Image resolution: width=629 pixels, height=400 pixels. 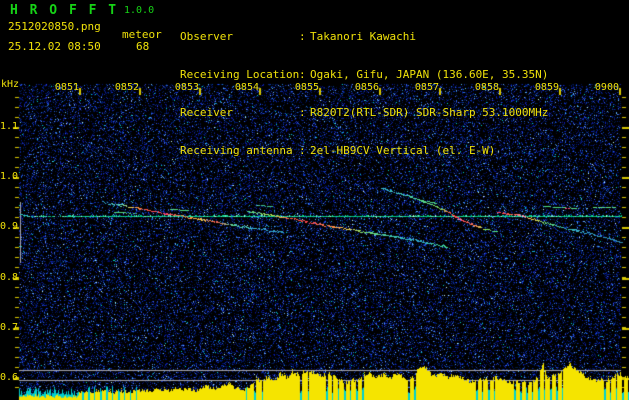 I want to click on freq-axis-unit: kHz, so click(x=10, y=84).